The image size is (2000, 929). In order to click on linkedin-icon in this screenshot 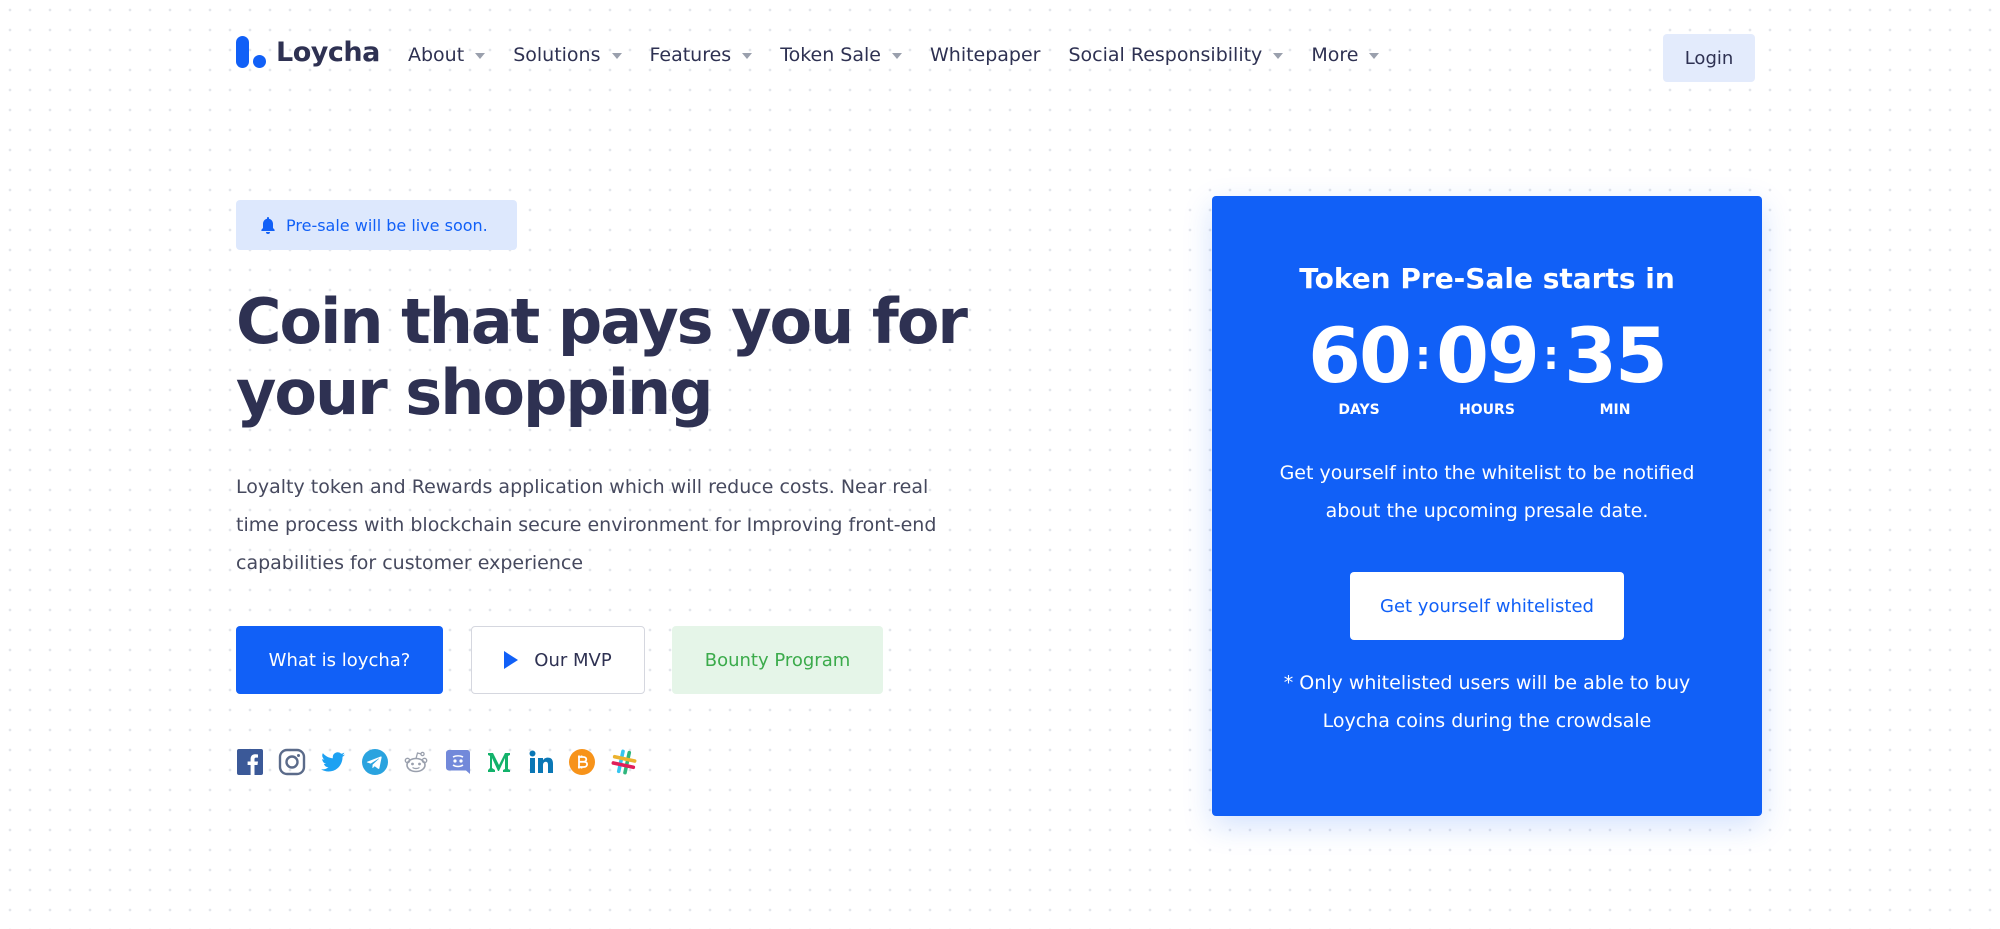, I will do `click(541, 762)`.